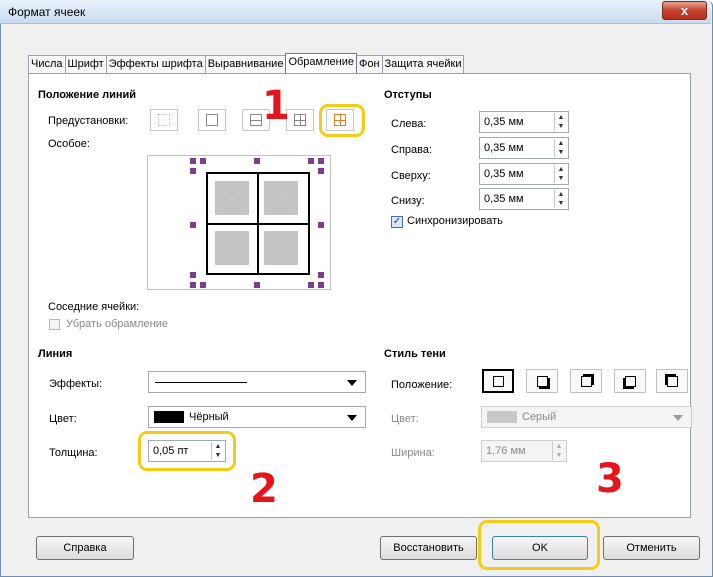 The height and width of the screenshot is (577, 713). Describe the element at coordinates (257, 417) in the screenshot. I see `line-color-dropdown: Чёрный` at that location.